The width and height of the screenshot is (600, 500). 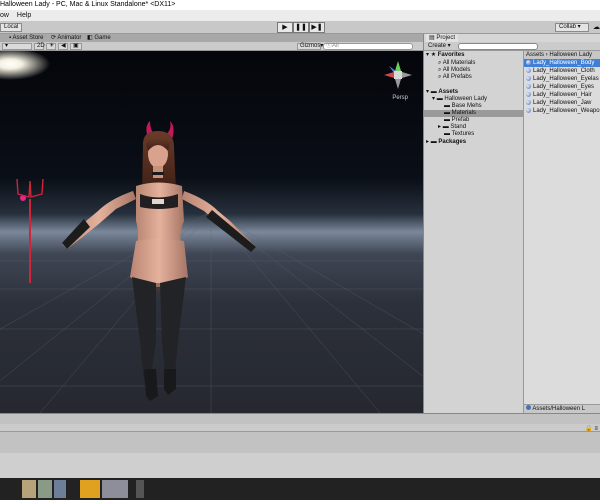 What do you see at coordinates (474, 113) in the screenshot?
I see `tree-folder-selected: ▬ Materials` at bounding box center [474, 113].